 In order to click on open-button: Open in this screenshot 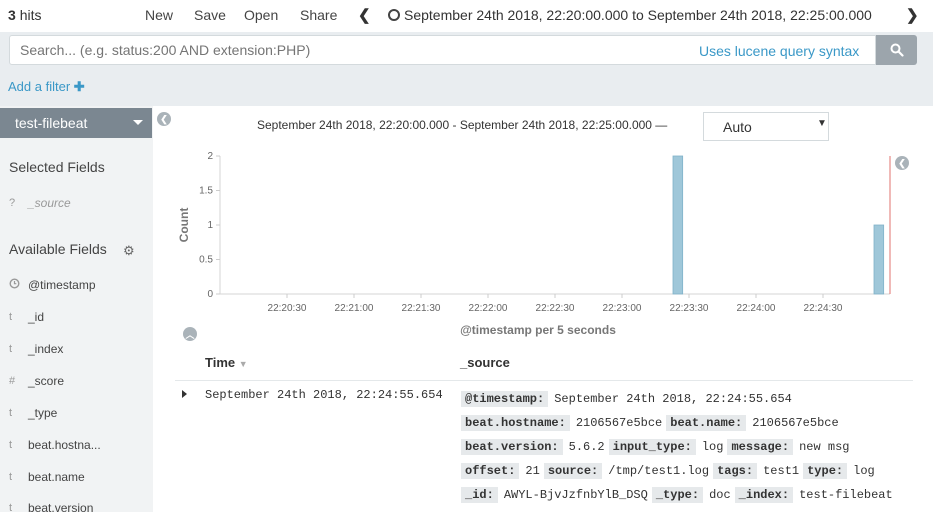, I will do `click(261, 15)`.